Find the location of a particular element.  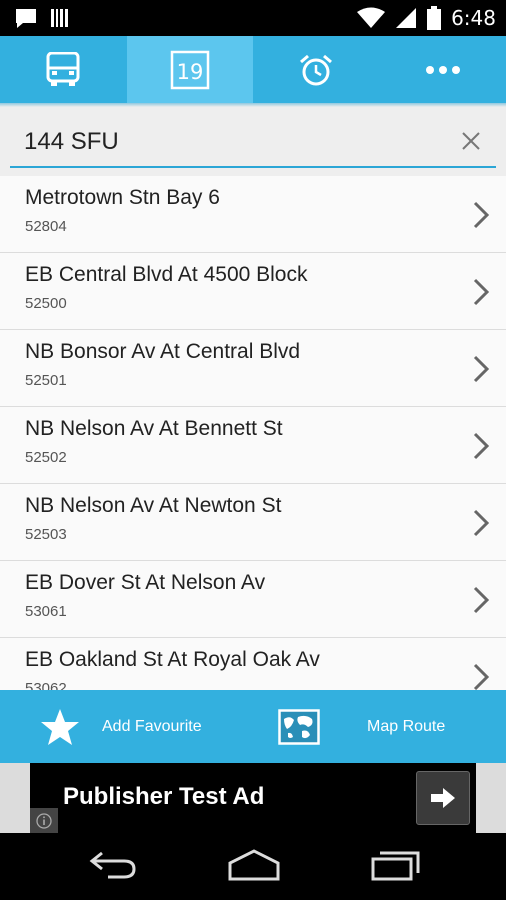

status-time: 6:48 is located at coordinates (473, 18).